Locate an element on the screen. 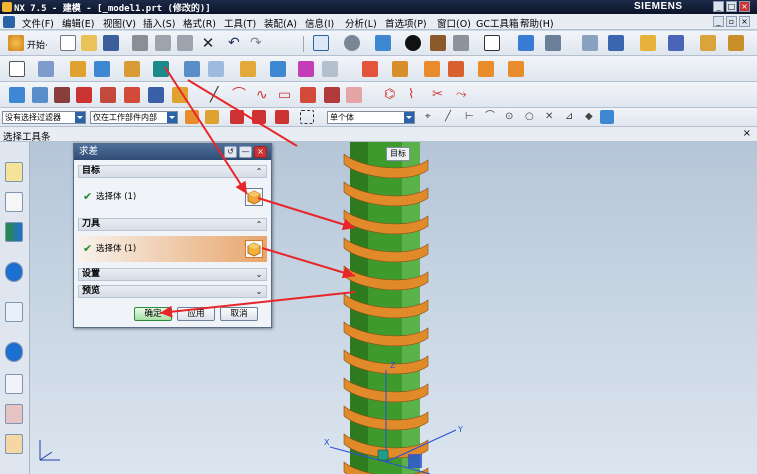 Image resolution: width=757 pixels, height=474 pixels. snap-face-icon: ◆ is located at coordinates (593, 118).